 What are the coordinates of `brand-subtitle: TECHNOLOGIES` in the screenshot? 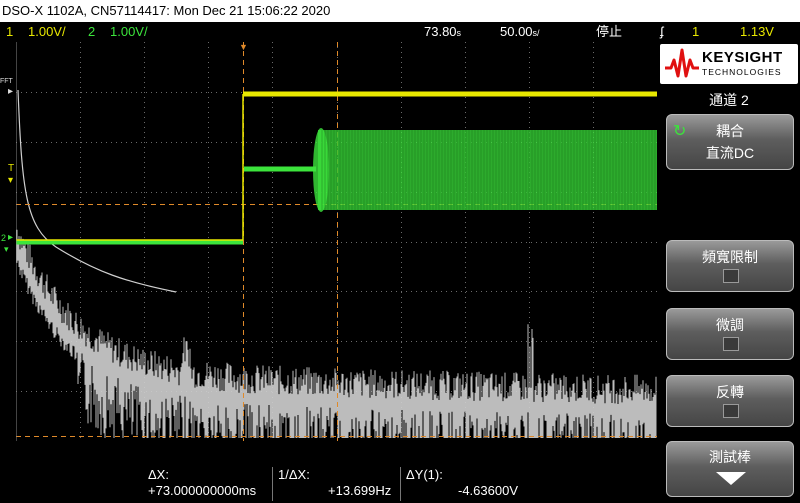 It's located at (742, 72).